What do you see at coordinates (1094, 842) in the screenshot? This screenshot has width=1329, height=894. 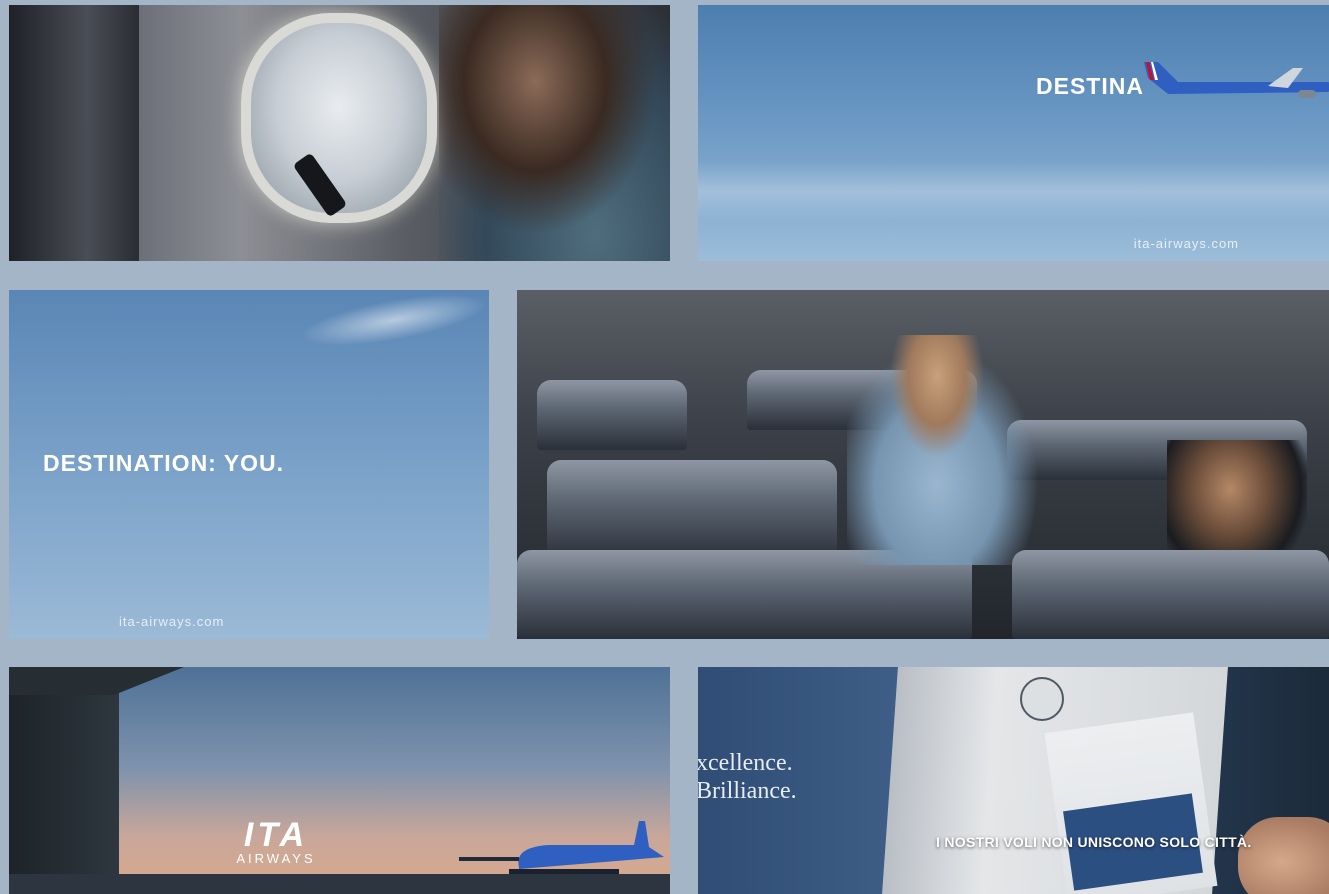 I see `subtitle-caption: I NOSTRI VOLI NON UNISCONO SOLO CITTÀ.` at bounding box center [1094, 842].